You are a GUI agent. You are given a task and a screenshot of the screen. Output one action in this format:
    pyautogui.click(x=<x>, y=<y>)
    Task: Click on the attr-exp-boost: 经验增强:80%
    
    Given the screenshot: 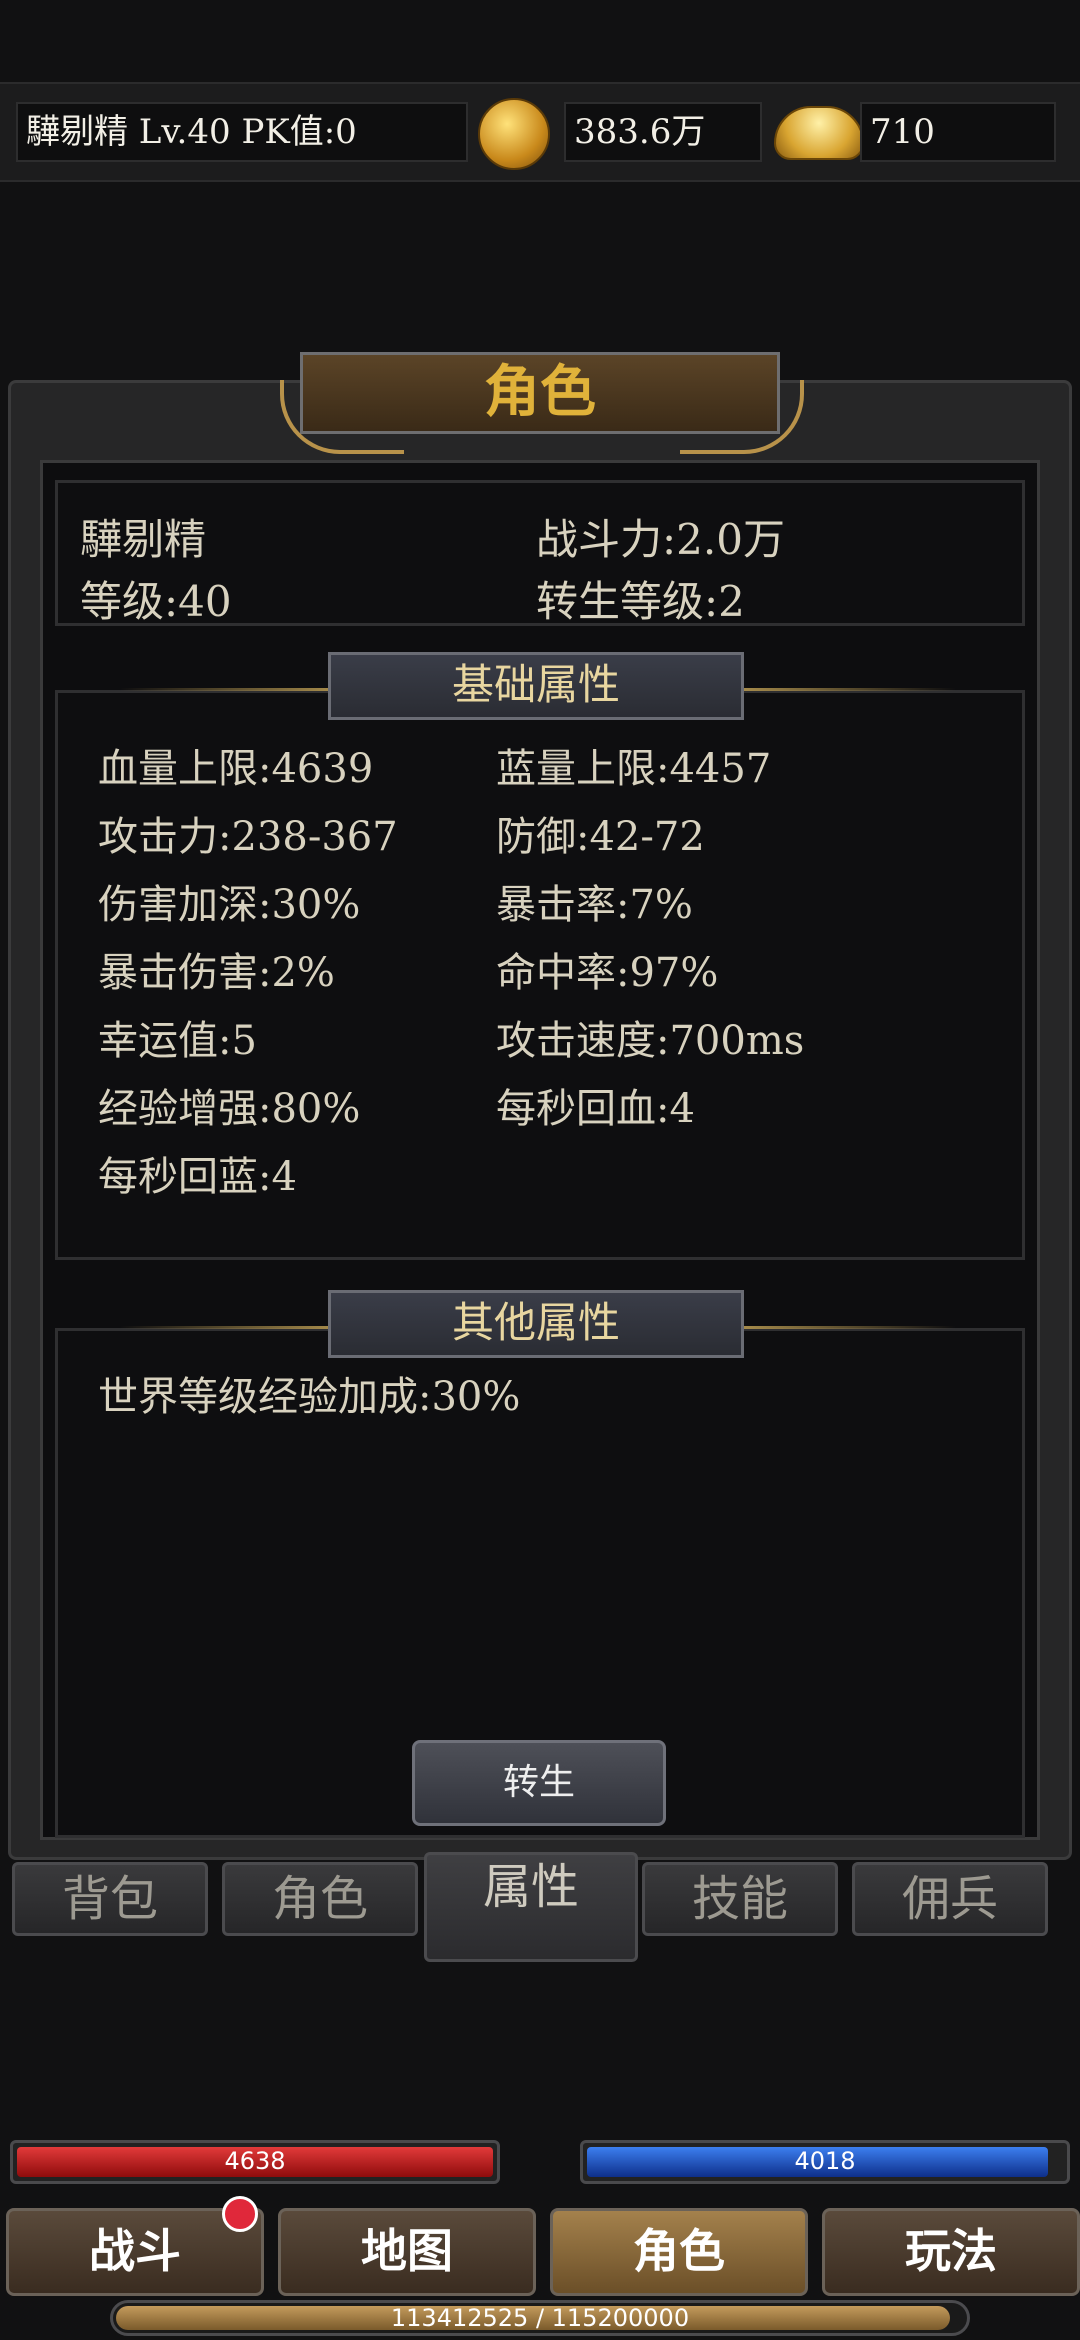 What is the action you would take?
    pyautogui.click(x=229, y=1109)
    